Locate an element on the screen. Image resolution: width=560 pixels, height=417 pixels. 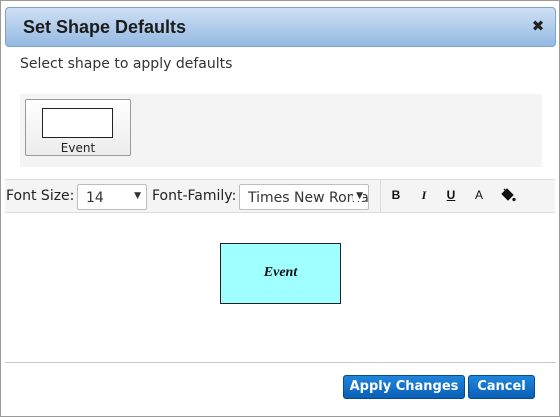
shape-preview-text: Event is located at coordinates (280, 272).